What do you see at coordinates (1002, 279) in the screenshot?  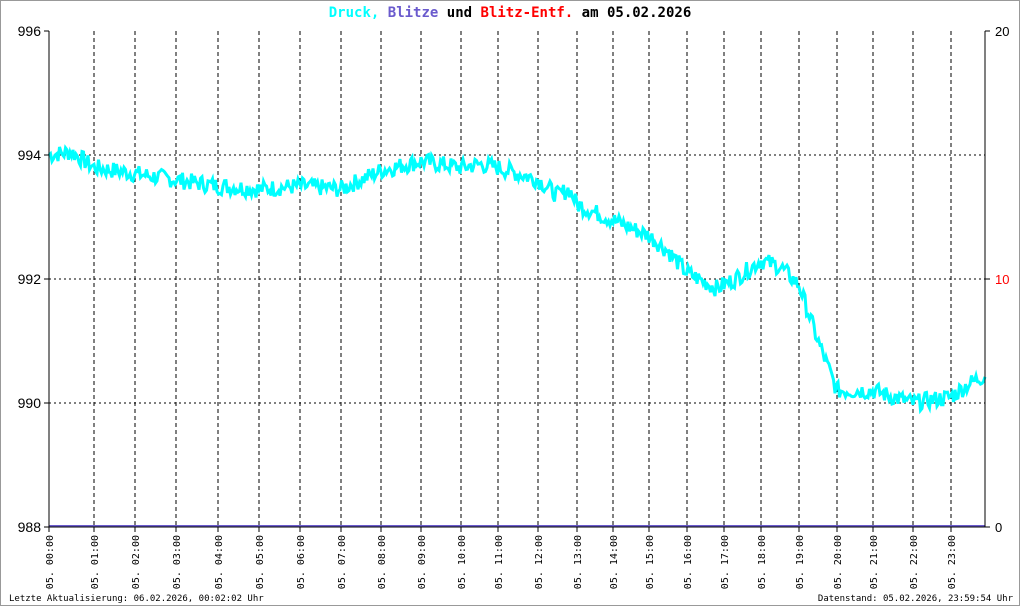 I see `y-tick-label-right: 10` at bounding box center [1002, 279].